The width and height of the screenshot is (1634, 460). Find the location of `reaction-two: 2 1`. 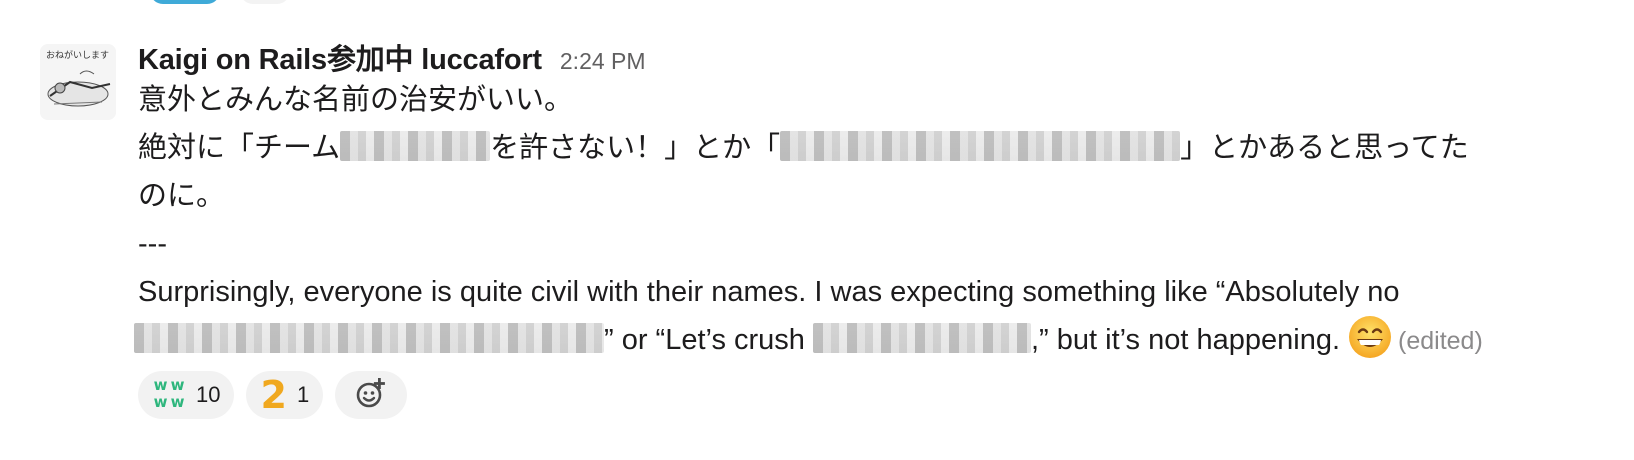

reaction-two: 2 1 is located at coordinates (285, 395).